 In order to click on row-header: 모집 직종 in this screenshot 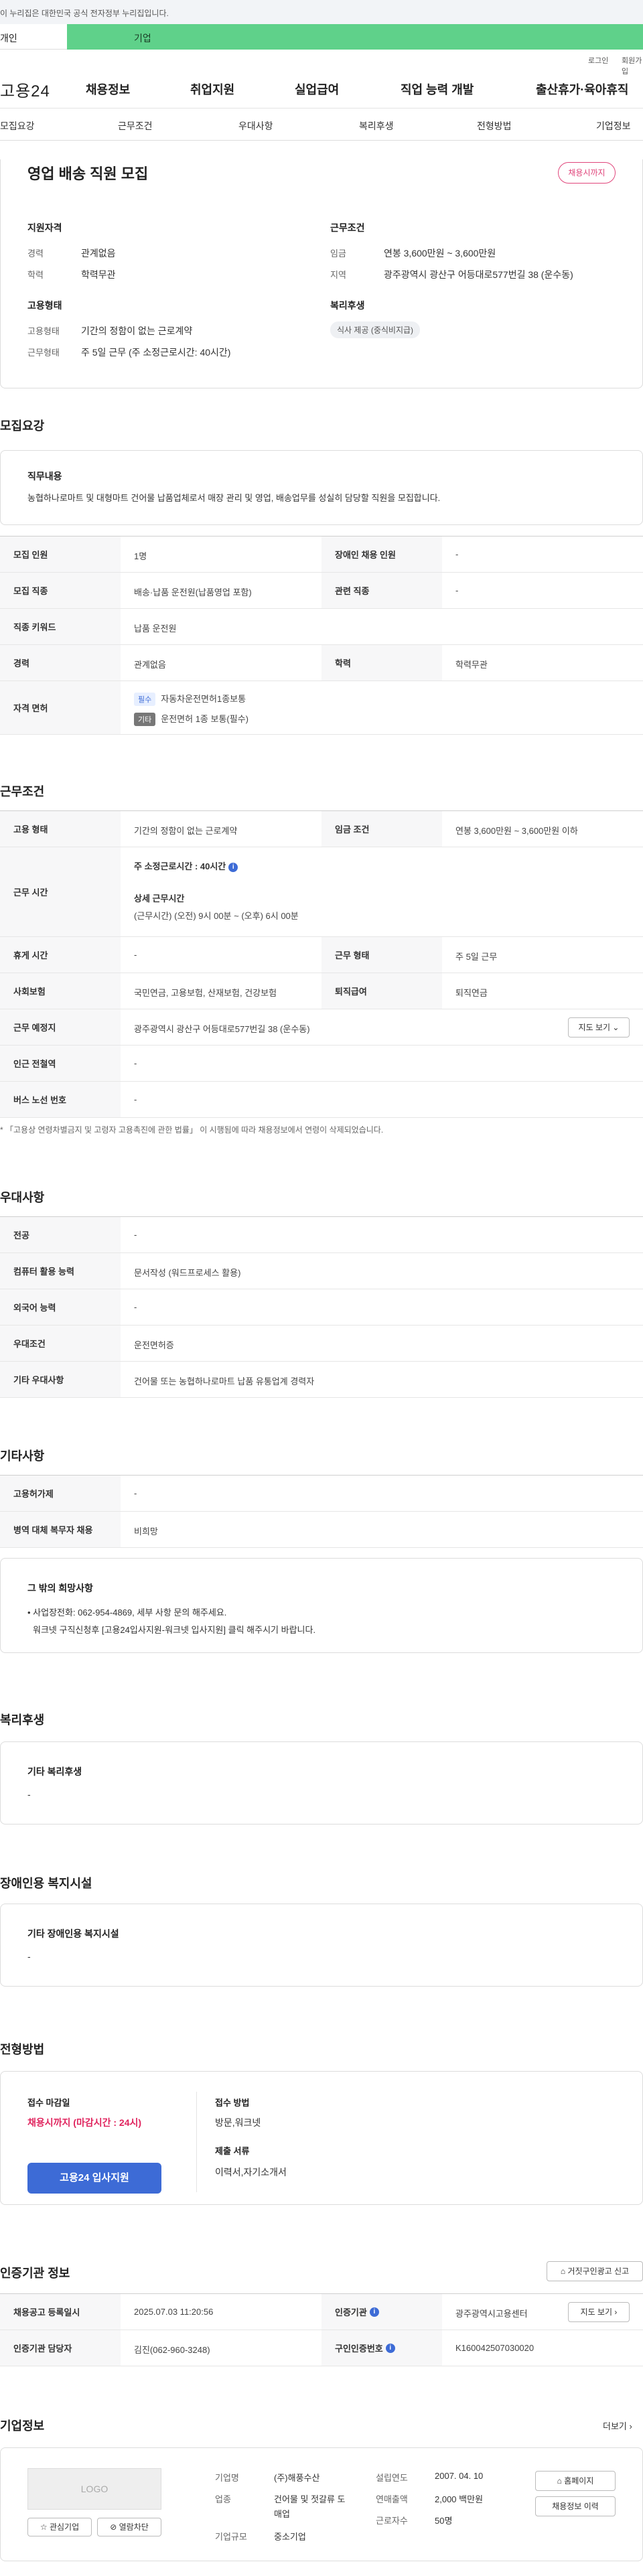, I will do `click(60, 590)`.